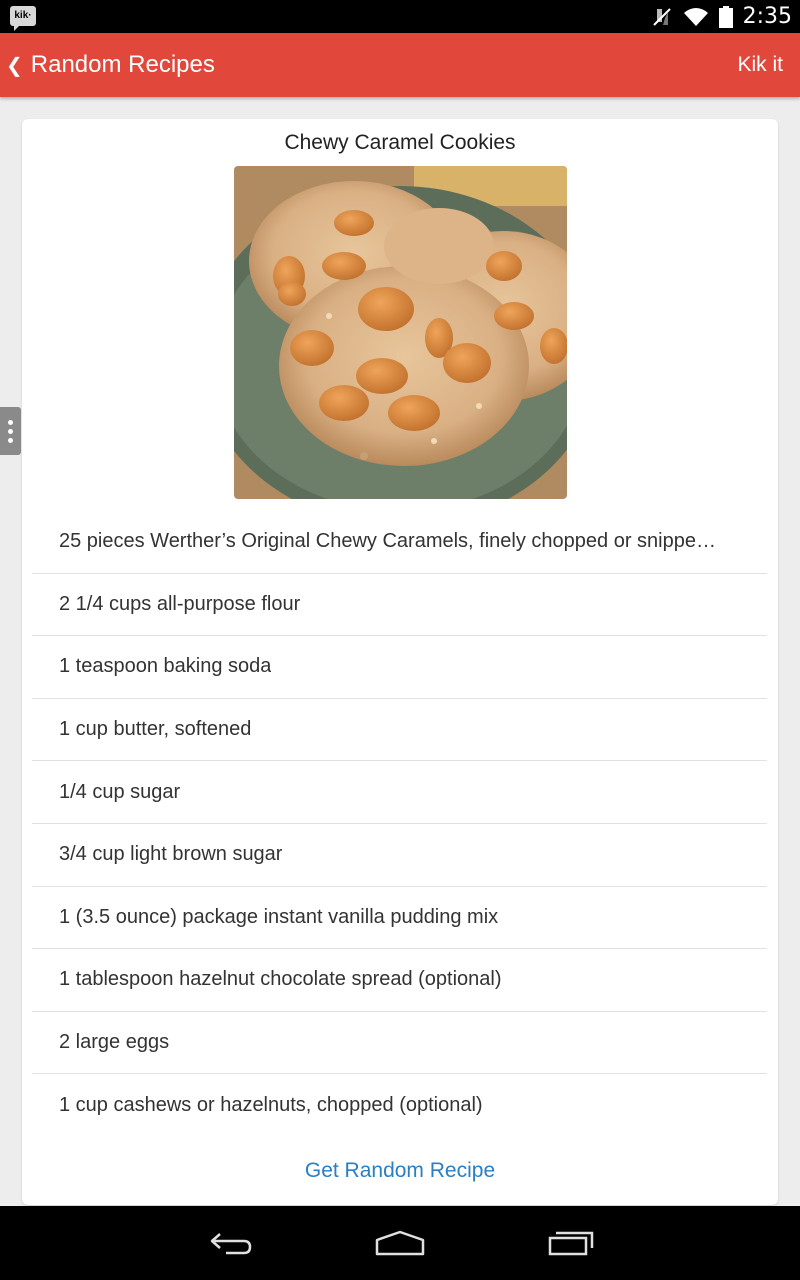  What do you see at coordinates (400, 332) in the screenshot?
I see `recipe-image` at bounding box center [400, 332].